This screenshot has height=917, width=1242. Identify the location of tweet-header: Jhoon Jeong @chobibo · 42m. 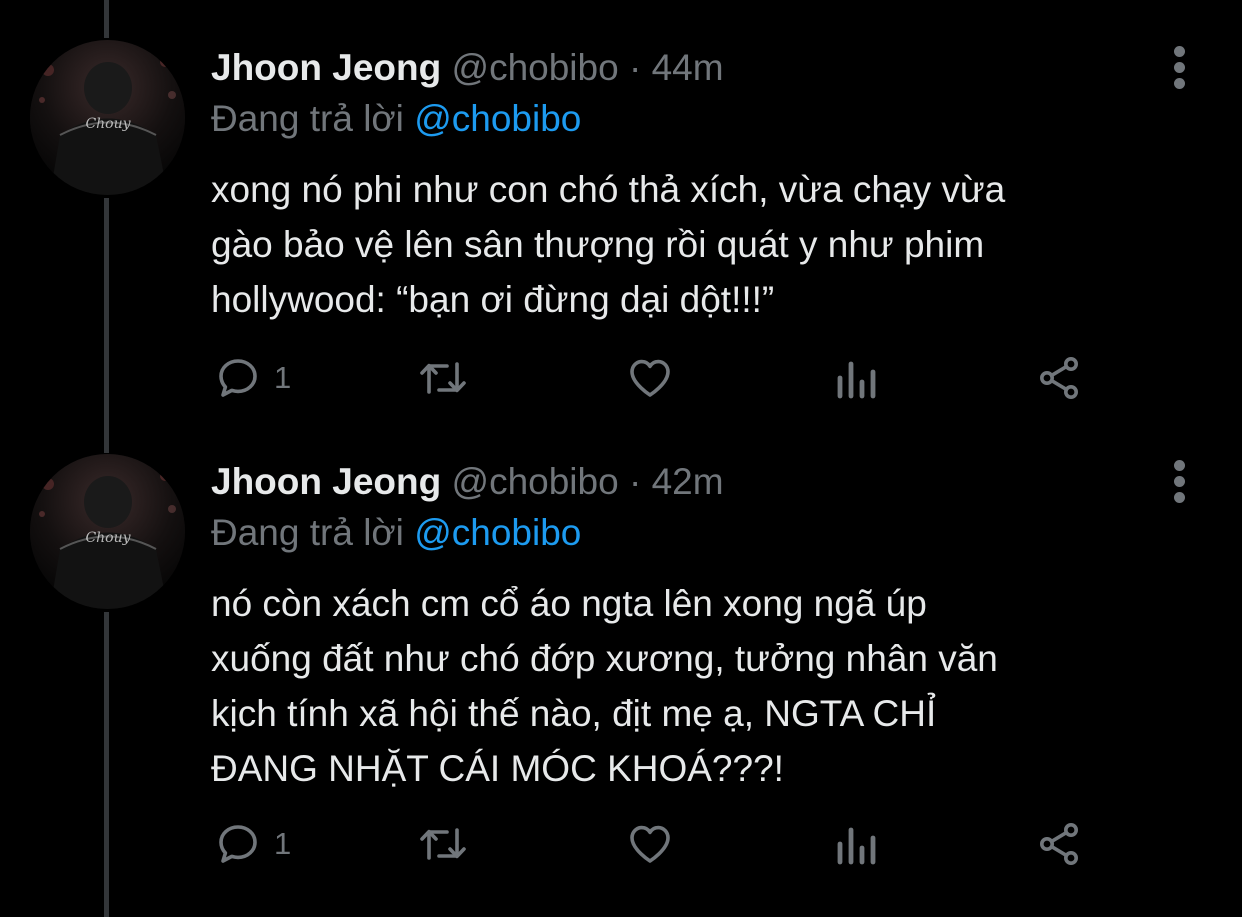
(467, 482).